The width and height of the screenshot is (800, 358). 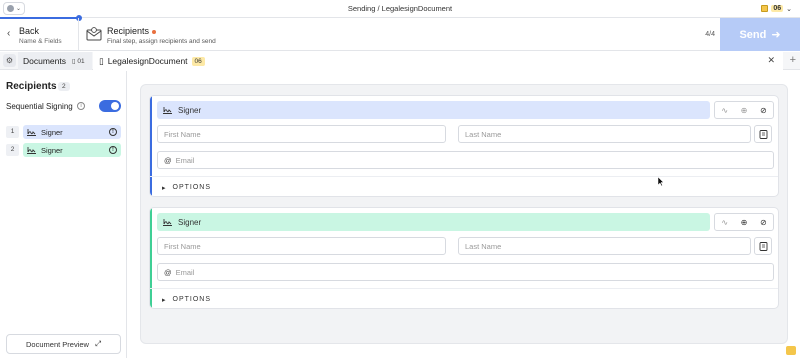 I want to click on credits-button: 06 ⌄, so click(x=776, y=8).